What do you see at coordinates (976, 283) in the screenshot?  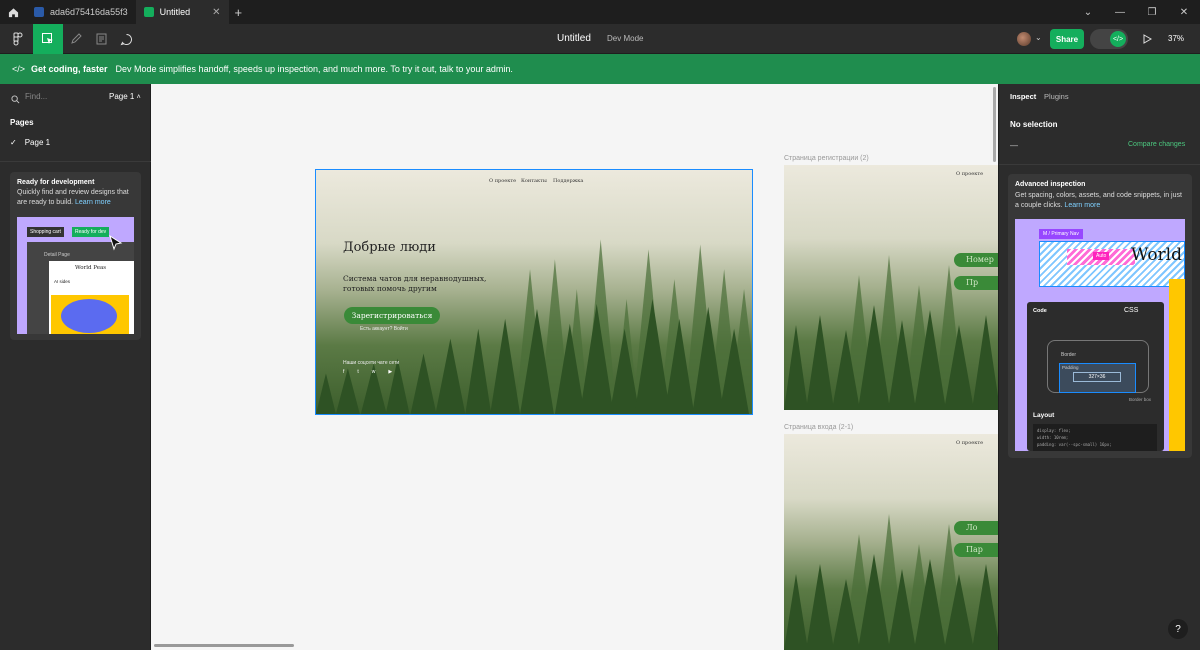 I see `password-field: Пр` at bounding box center [976, 283].